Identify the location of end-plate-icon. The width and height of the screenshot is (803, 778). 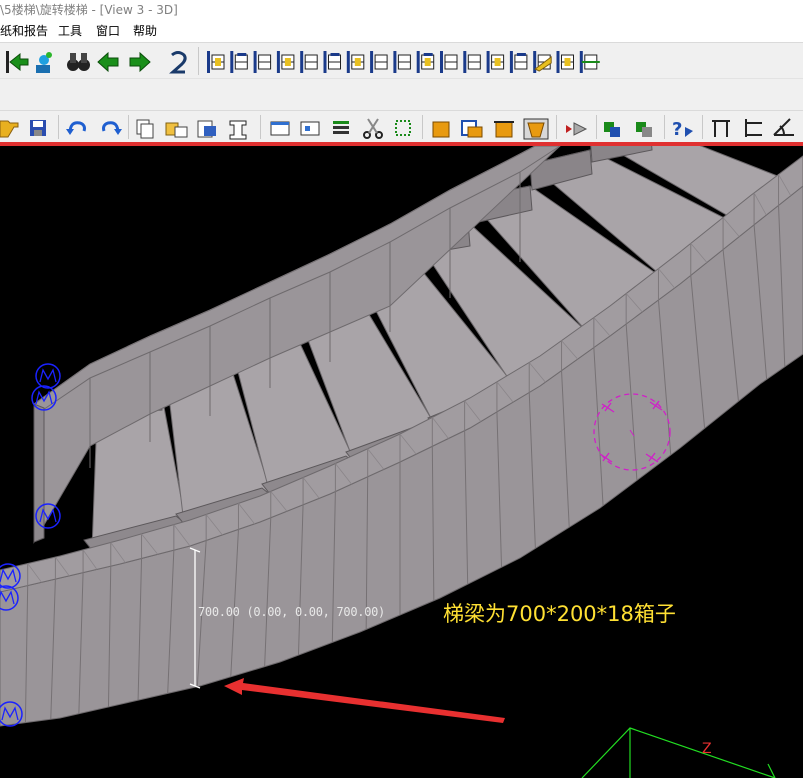
(285, 62).